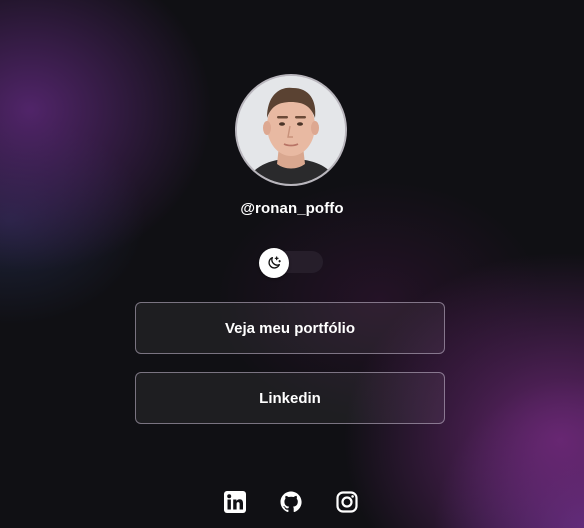 The image size is (584, 528). I want to click on portfolio-button: Veja meu portfólio, so click(290, 328).